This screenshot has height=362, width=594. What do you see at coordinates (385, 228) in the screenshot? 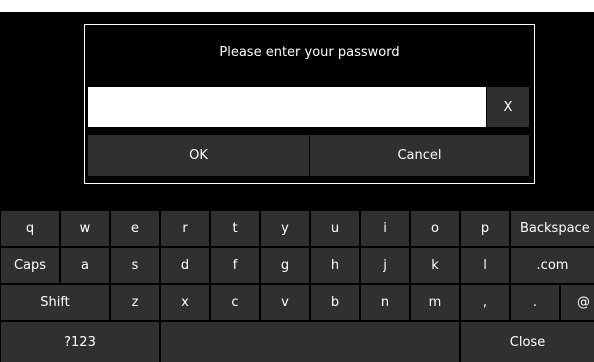
I see `key-i: i` at bounding box center [385, 228].